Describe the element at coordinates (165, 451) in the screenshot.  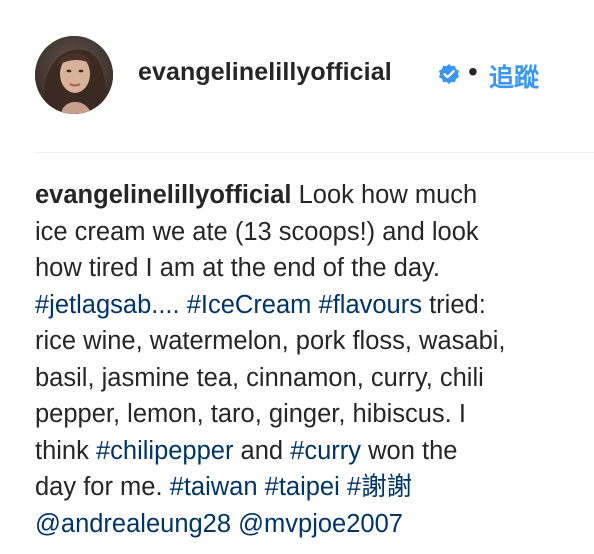
I see `hashtag-link: #chilipepper` at that location.